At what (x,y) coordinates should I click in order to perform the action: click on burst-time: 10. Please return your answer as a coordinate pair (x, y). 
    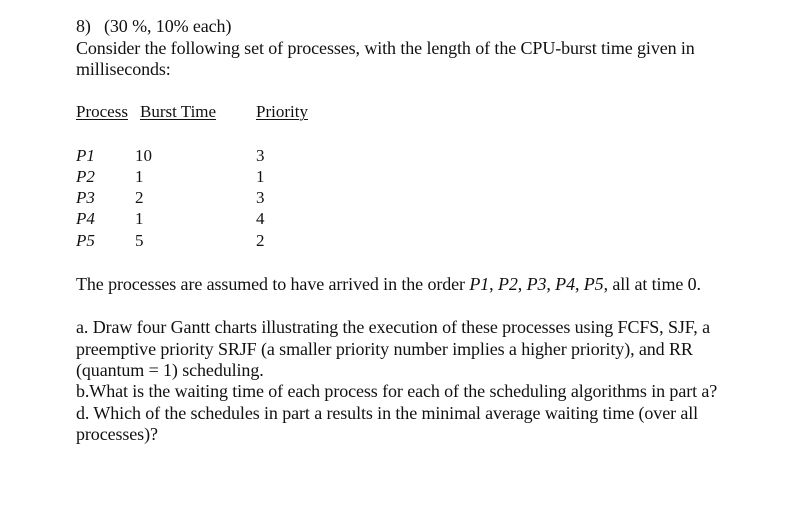
    Looking at the image, I should click on (143, 155).